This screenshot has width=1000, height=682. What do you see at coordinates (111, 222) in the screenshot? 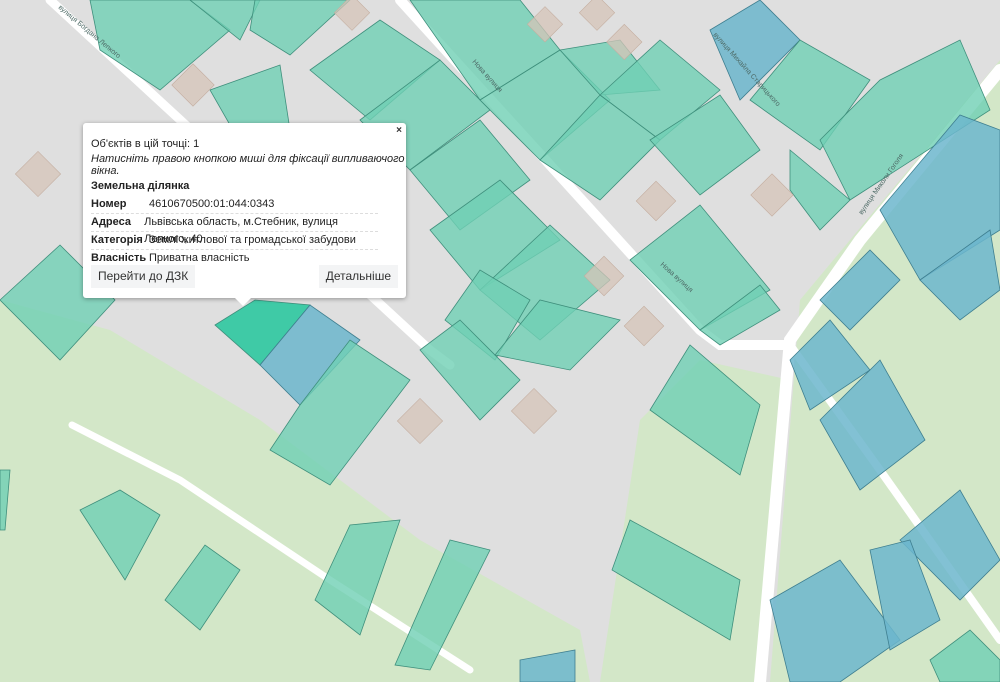
I see `info-key: Адреса` at bounding box center [111, 222].